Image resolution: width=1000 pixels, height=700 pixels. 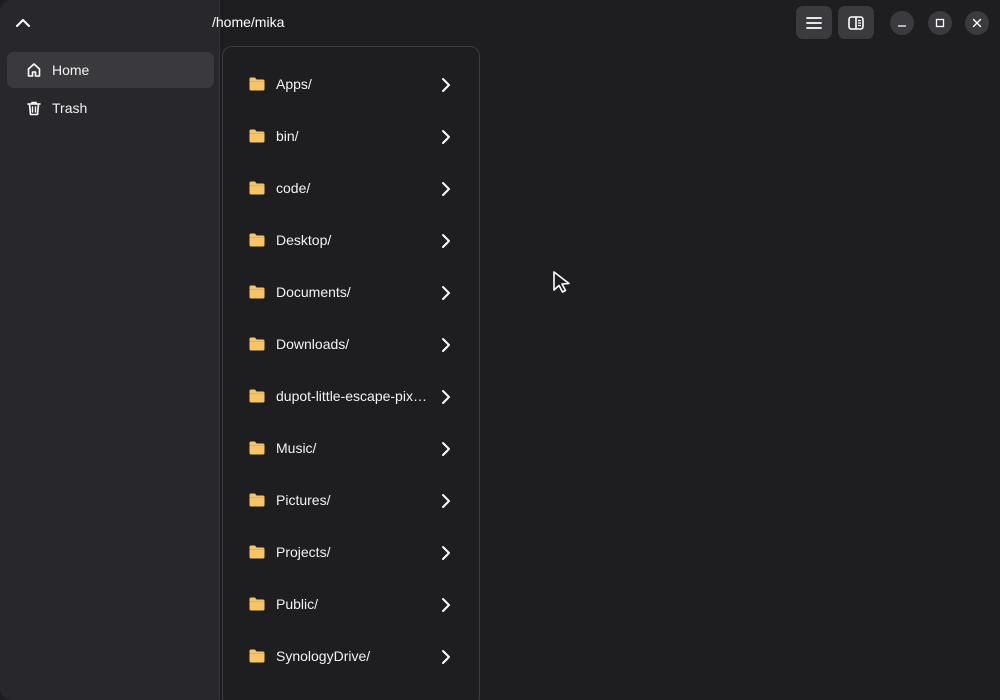 I want to click on close-icon, so click(x=977, y=23).